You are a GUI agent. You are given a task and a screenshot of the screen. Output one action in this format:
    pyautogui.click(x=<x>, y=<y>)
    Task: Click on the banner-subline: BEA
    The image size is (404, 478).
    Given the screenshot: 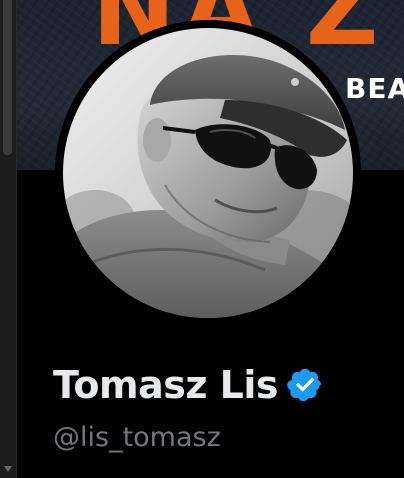 What is the action you would take?
    pyautogui.click(x=374, y=88)
    